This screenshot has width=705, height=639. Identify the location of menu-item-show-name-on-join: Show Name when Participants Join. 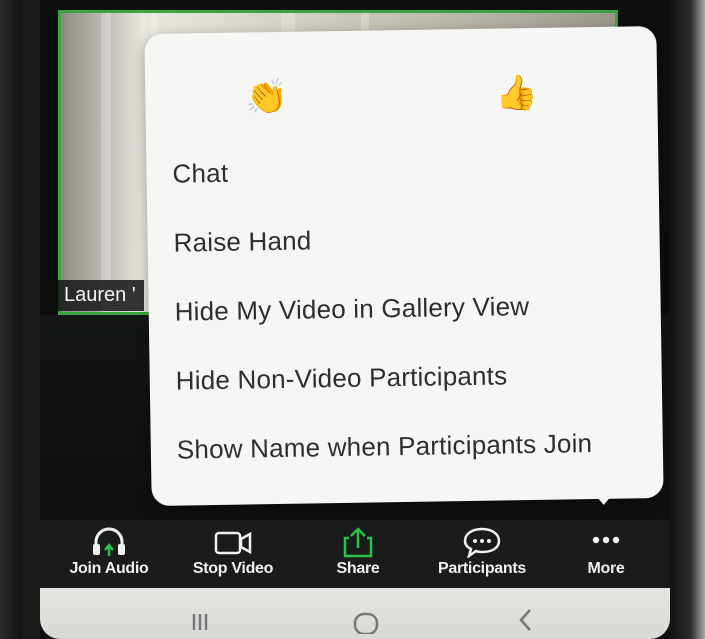
(385, 447).